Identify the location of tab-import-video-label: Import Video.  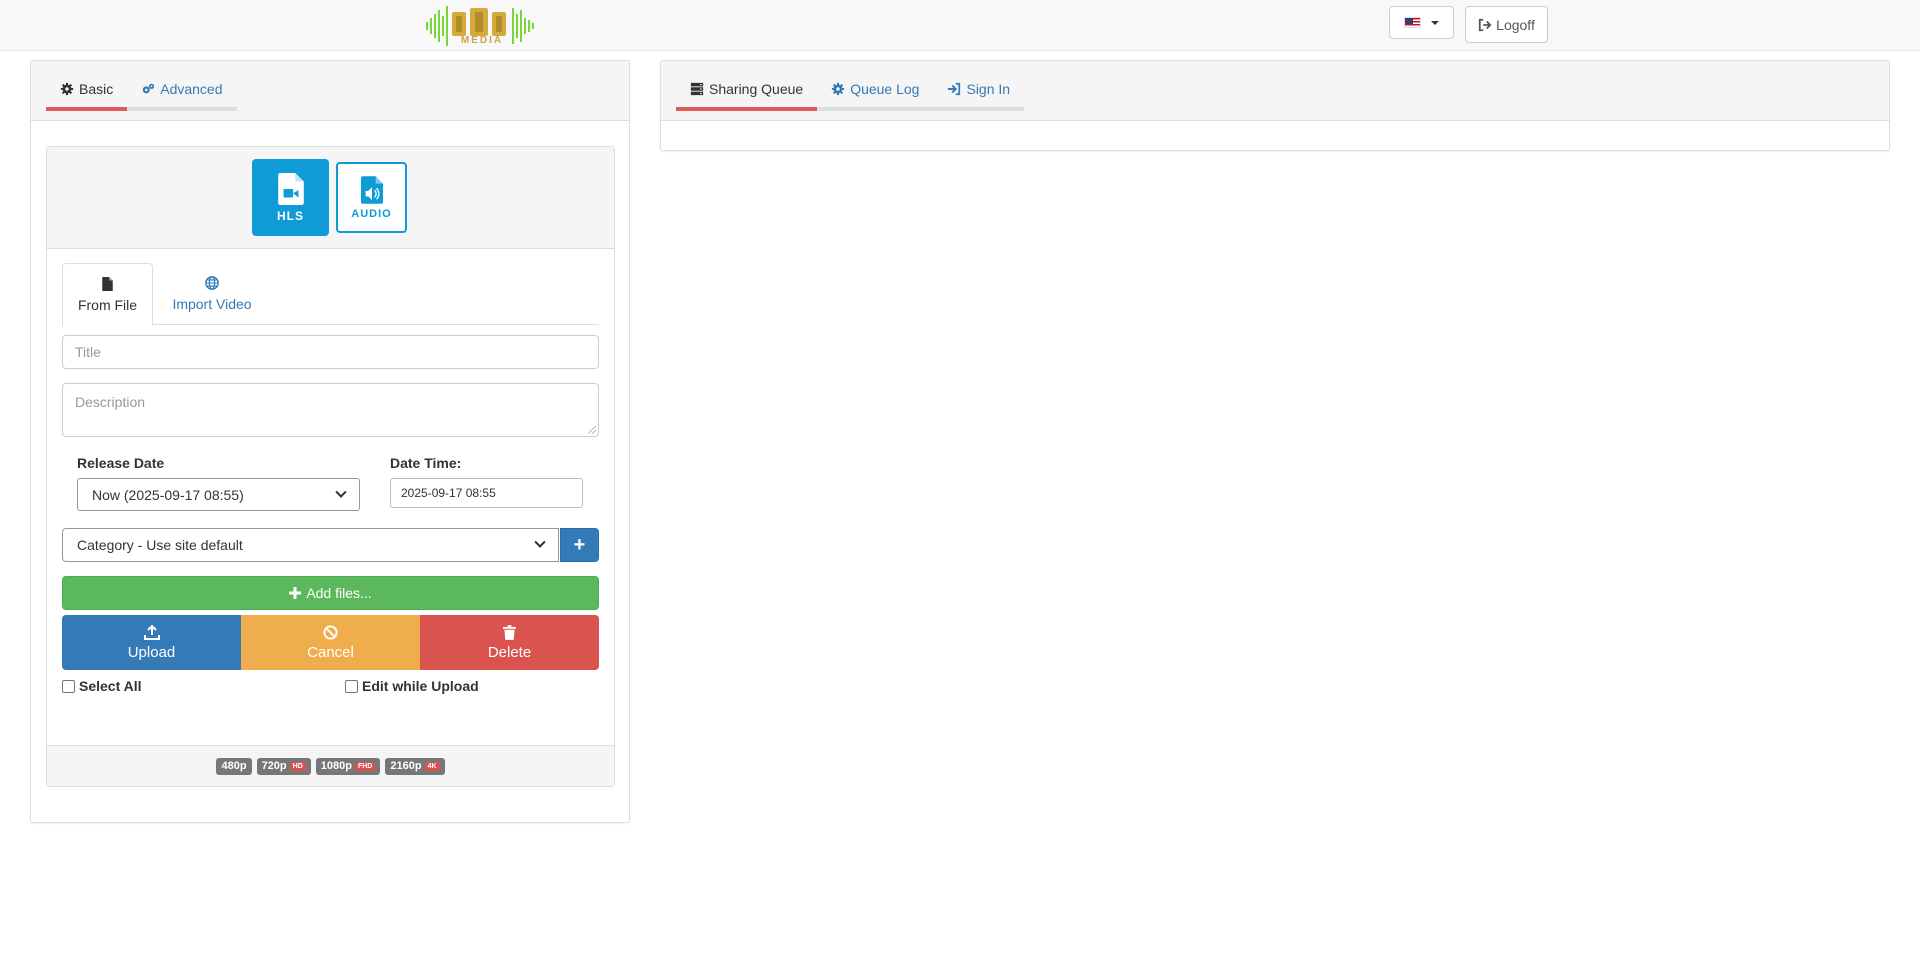
(212, 304).